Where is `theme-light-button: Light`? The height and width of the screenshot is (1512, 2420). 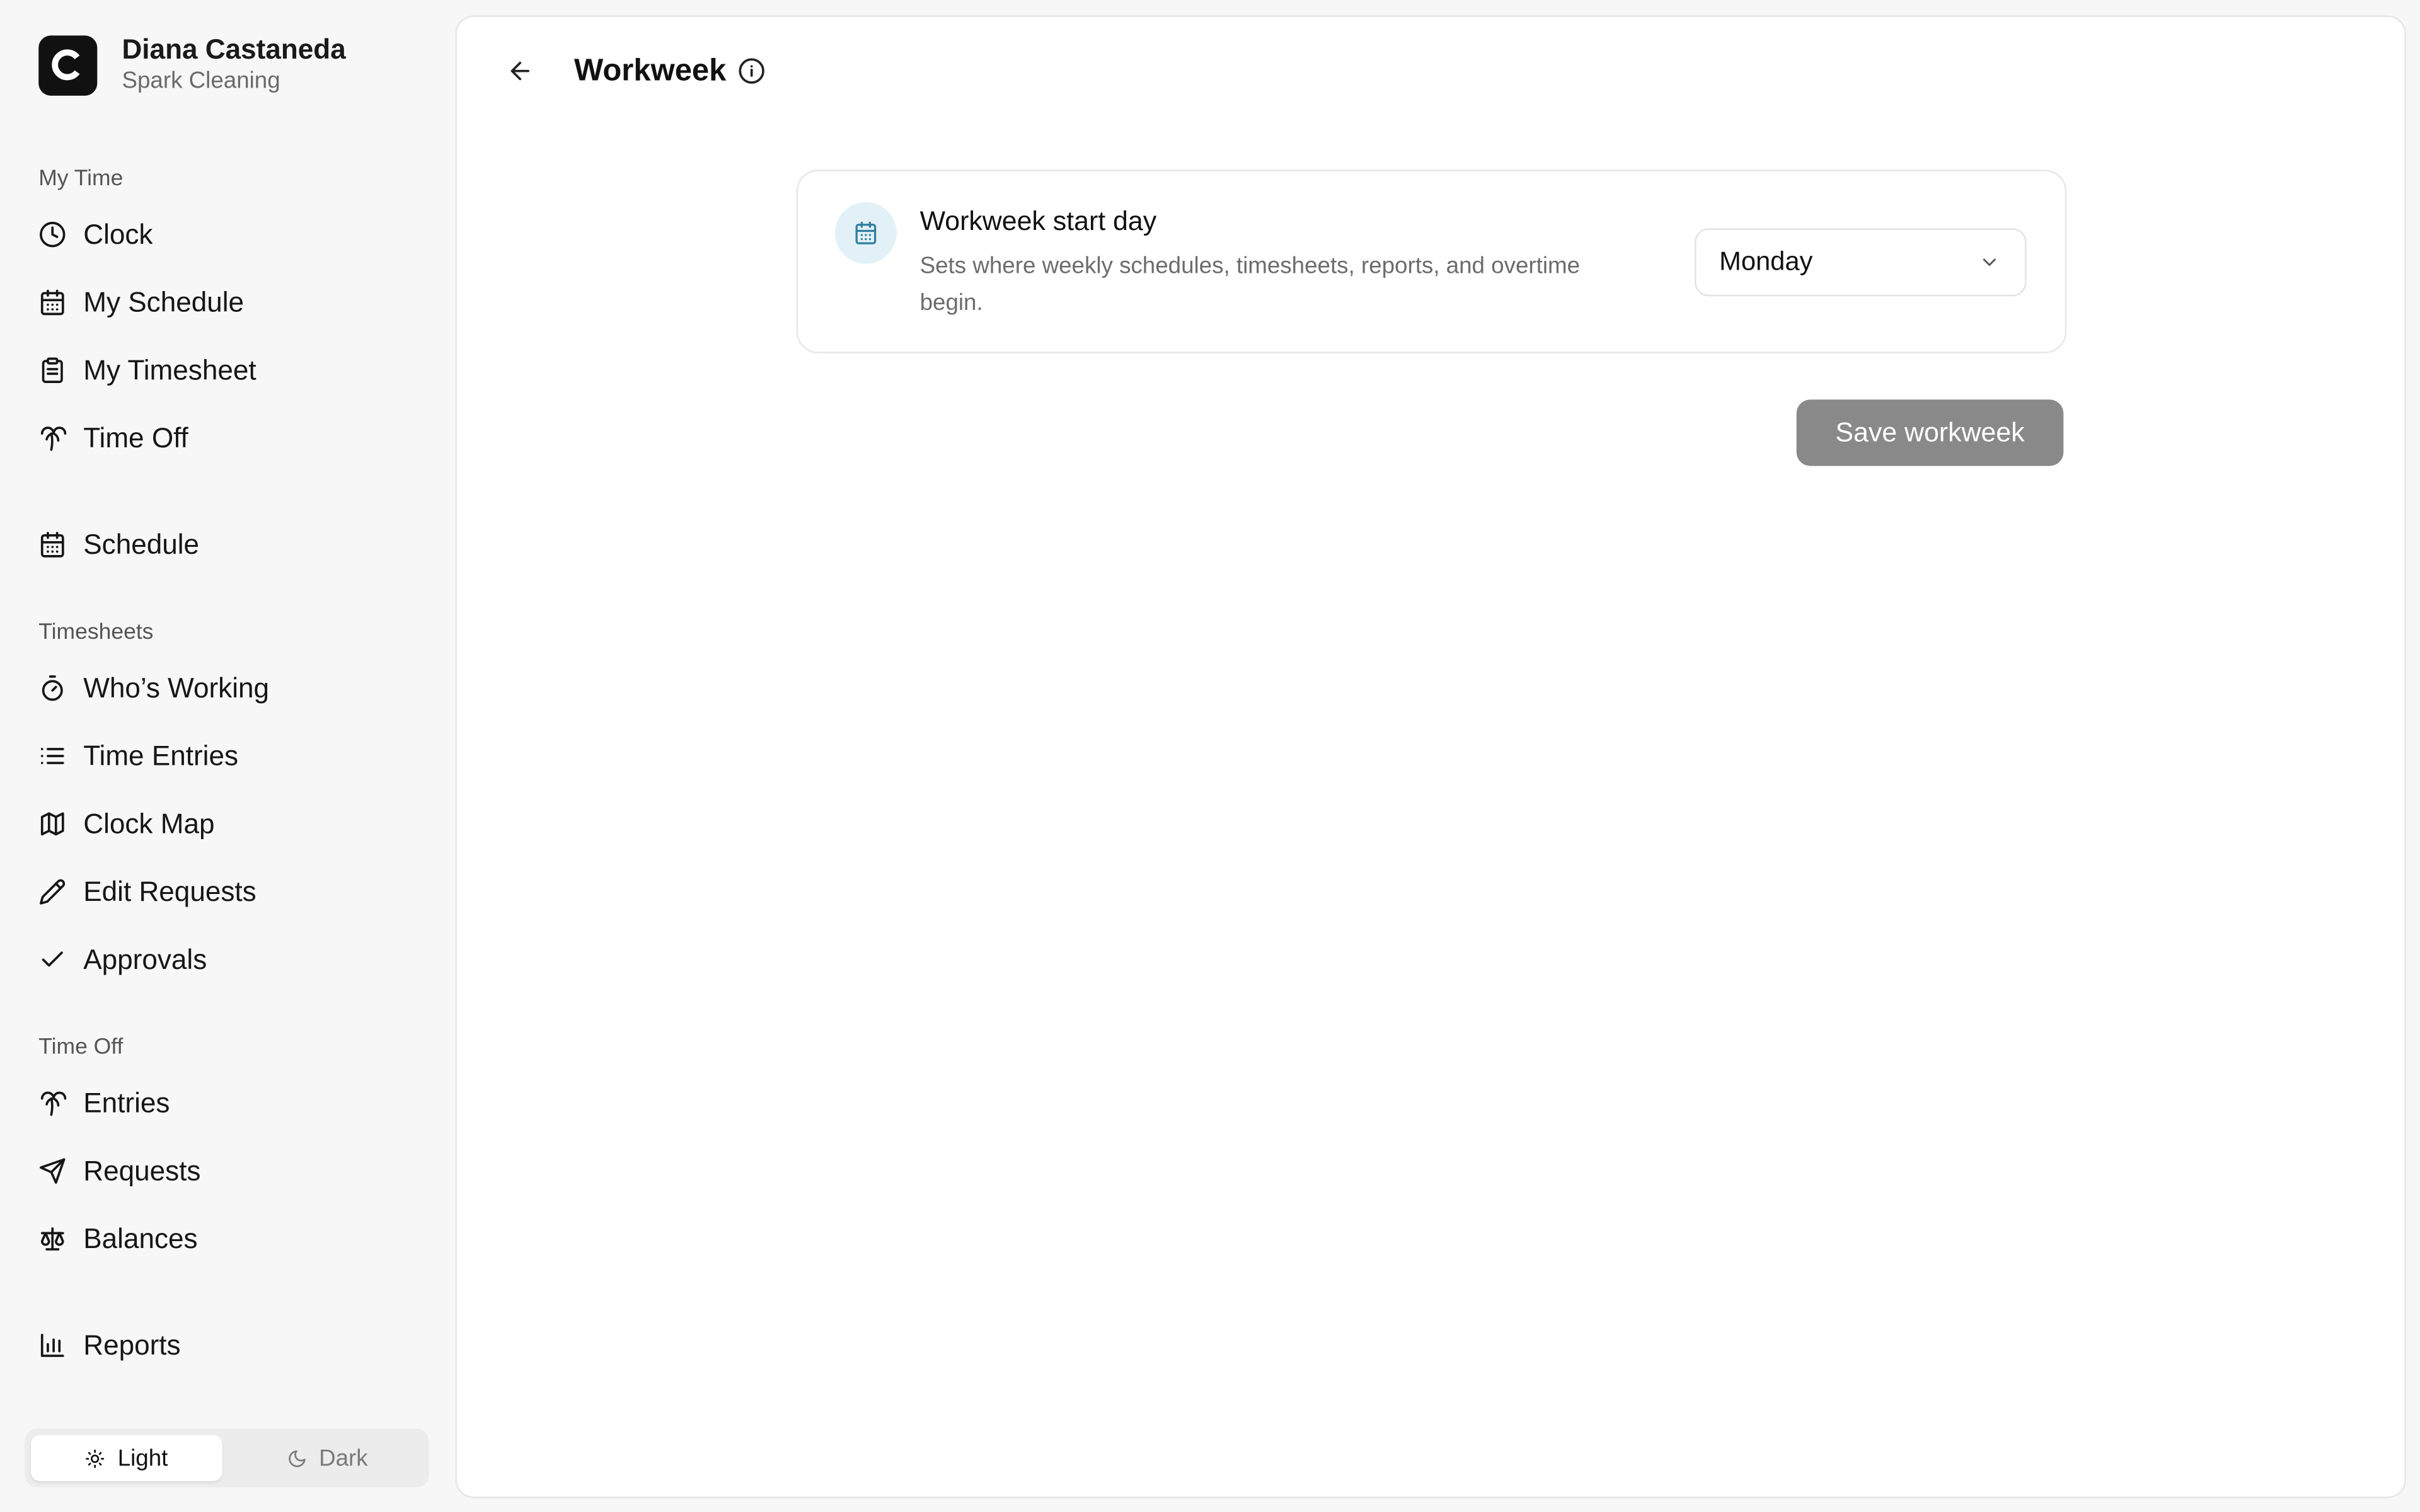
theme-light-button: Light is located at coordinates (126, 1458).